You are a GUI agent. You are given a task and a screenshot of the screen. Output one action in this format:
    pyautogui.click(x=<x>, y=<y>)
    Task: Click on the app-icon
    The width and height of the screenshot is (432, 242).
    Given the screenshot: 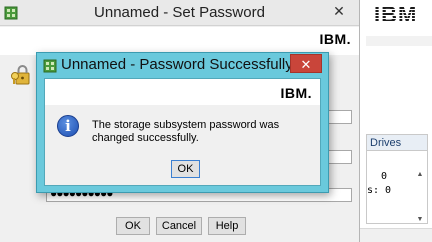 What is the action you would take?
    pyautogui.click(x=50, y=66)
    